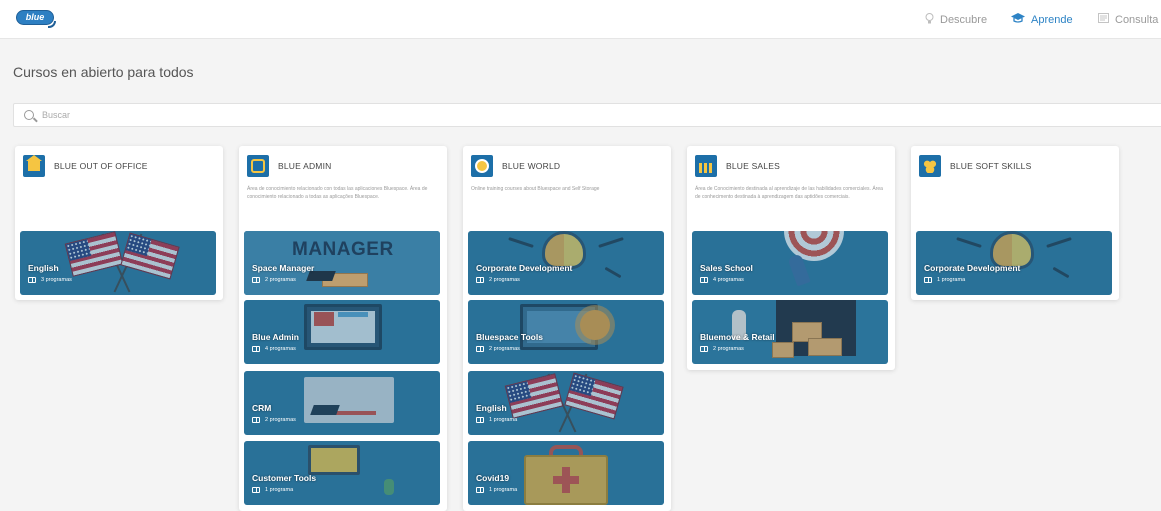 The image size is (1161, 511). Describe the element at coordinates (262, 408) in the screenshot. I see `course-name: CRM` at that location.